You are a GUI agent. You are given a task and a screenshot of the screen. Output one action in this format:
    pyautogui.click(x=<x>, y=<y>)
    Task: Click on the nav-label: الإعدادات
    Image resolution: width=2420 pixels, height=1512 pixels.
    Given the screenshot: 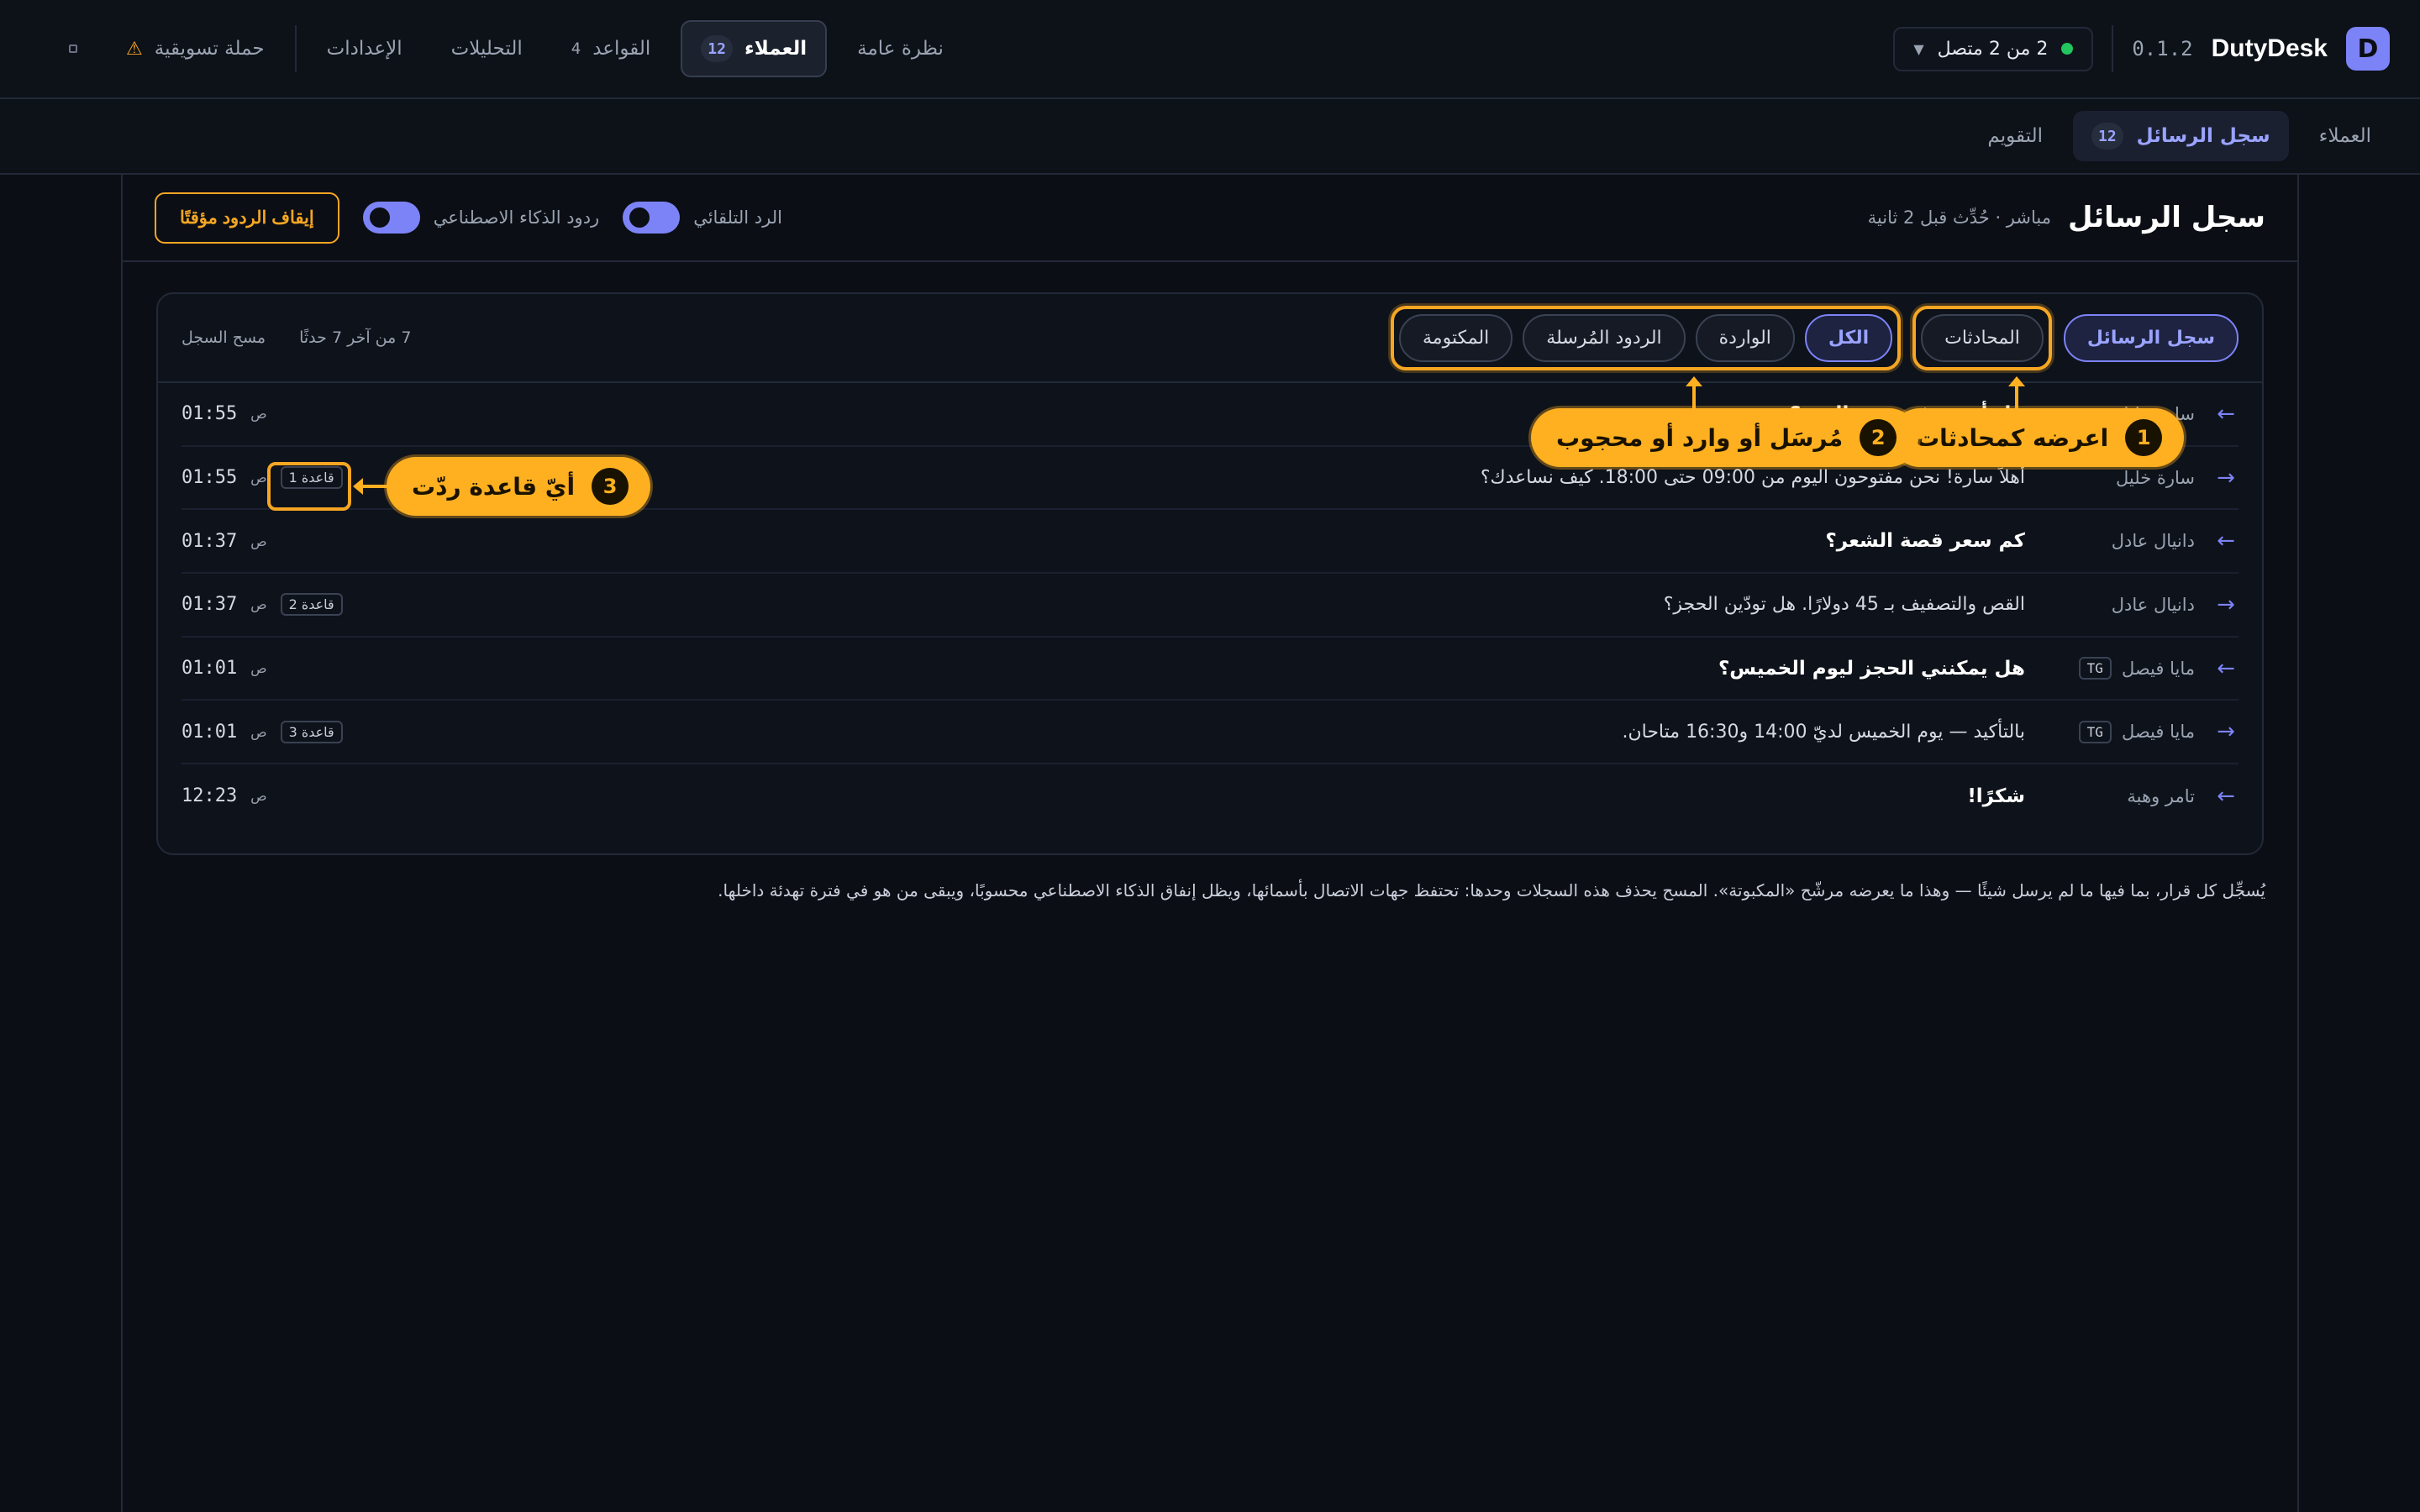 What is the action you would take?
    pyautogui.click(x=364, y=49)
    